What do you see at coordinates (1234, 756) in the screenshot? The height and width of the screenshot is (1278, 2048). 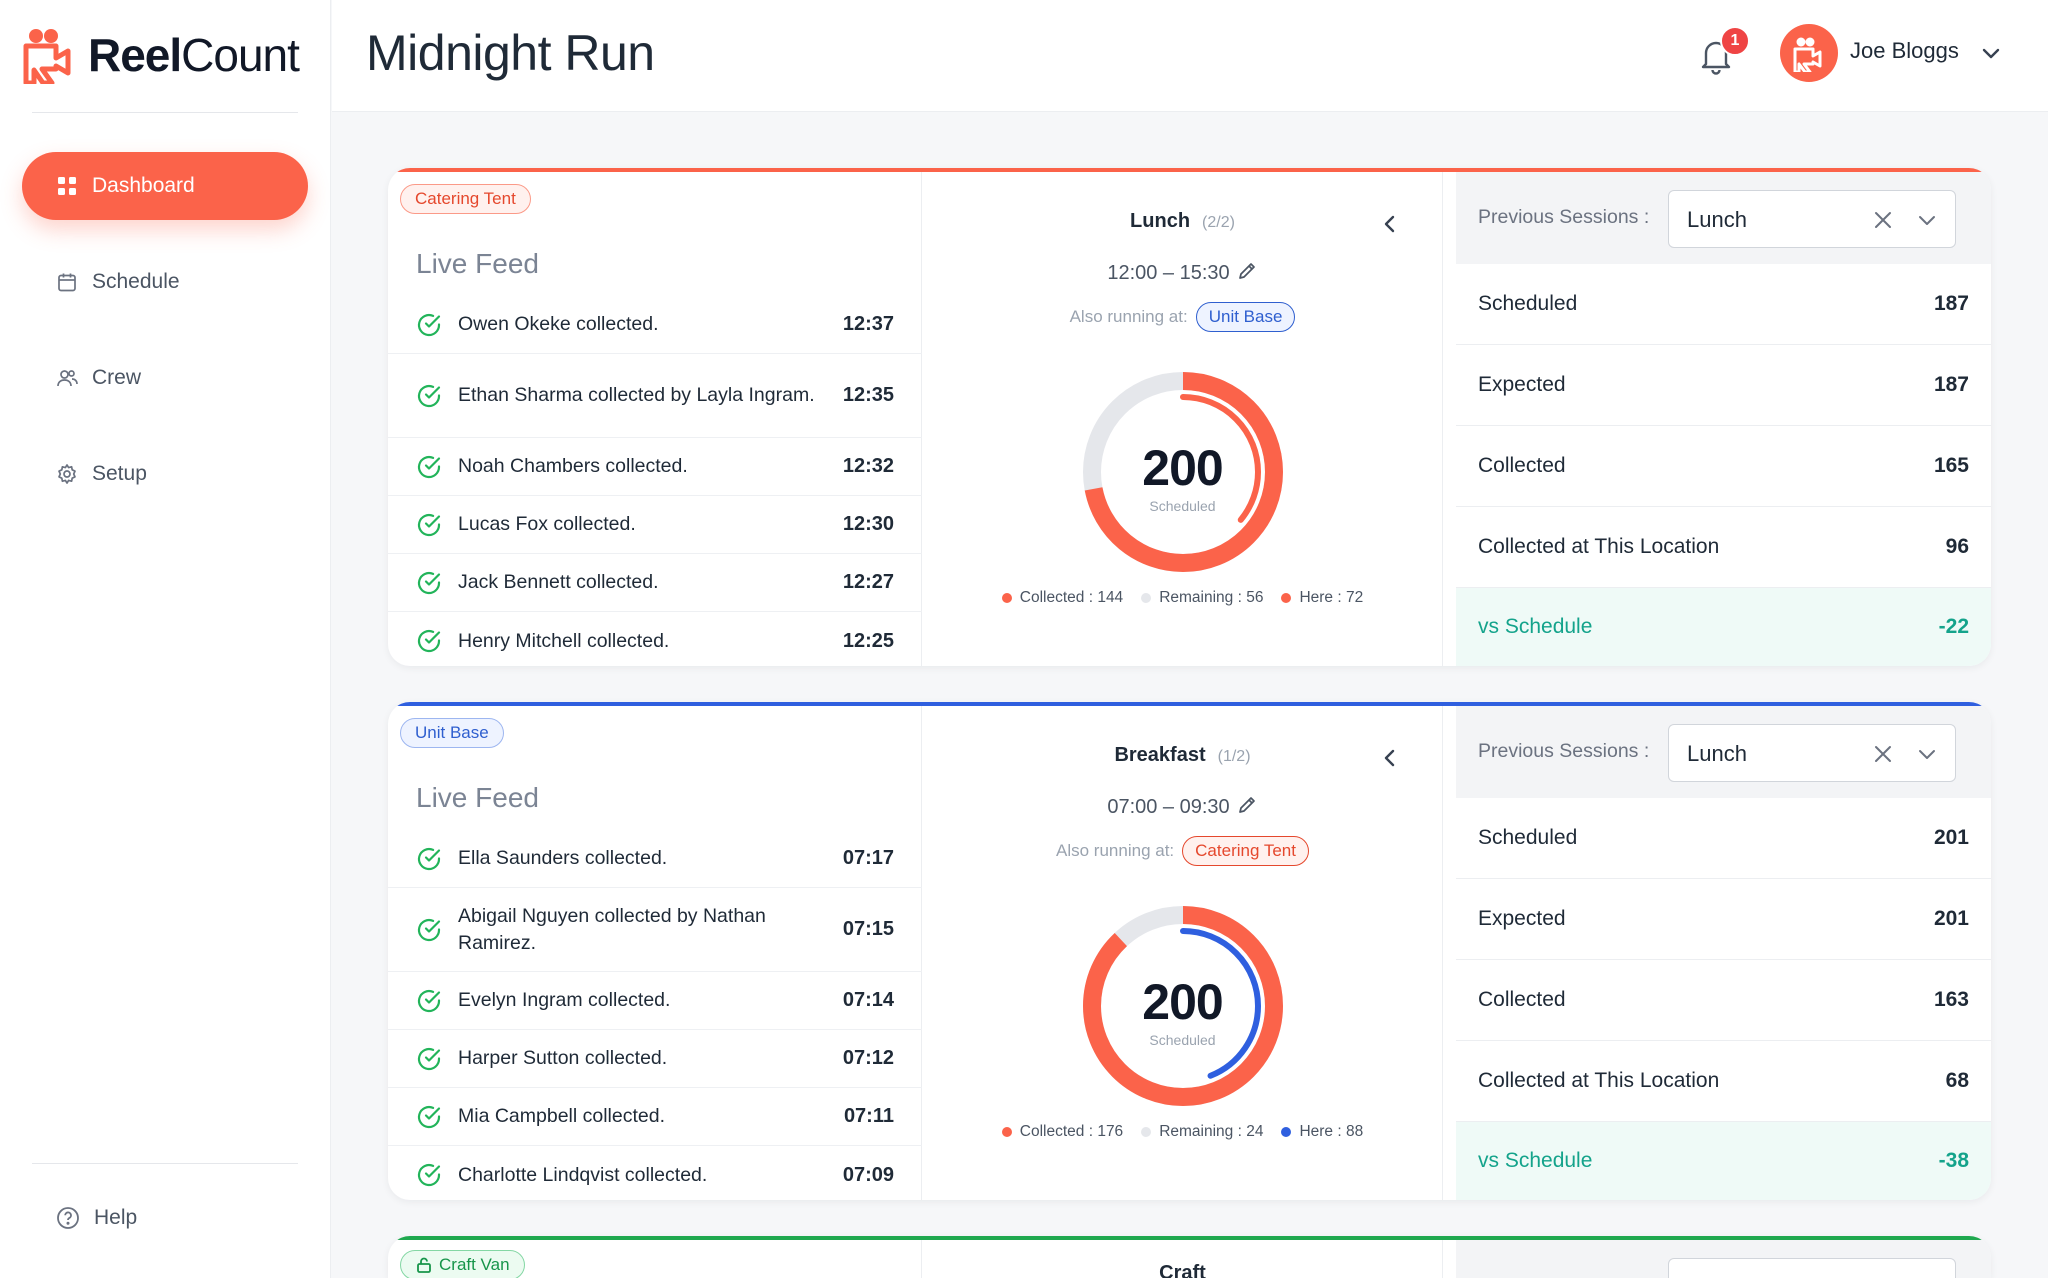 I see `session-count: (1/2)` at bounding box center [1234, 756].